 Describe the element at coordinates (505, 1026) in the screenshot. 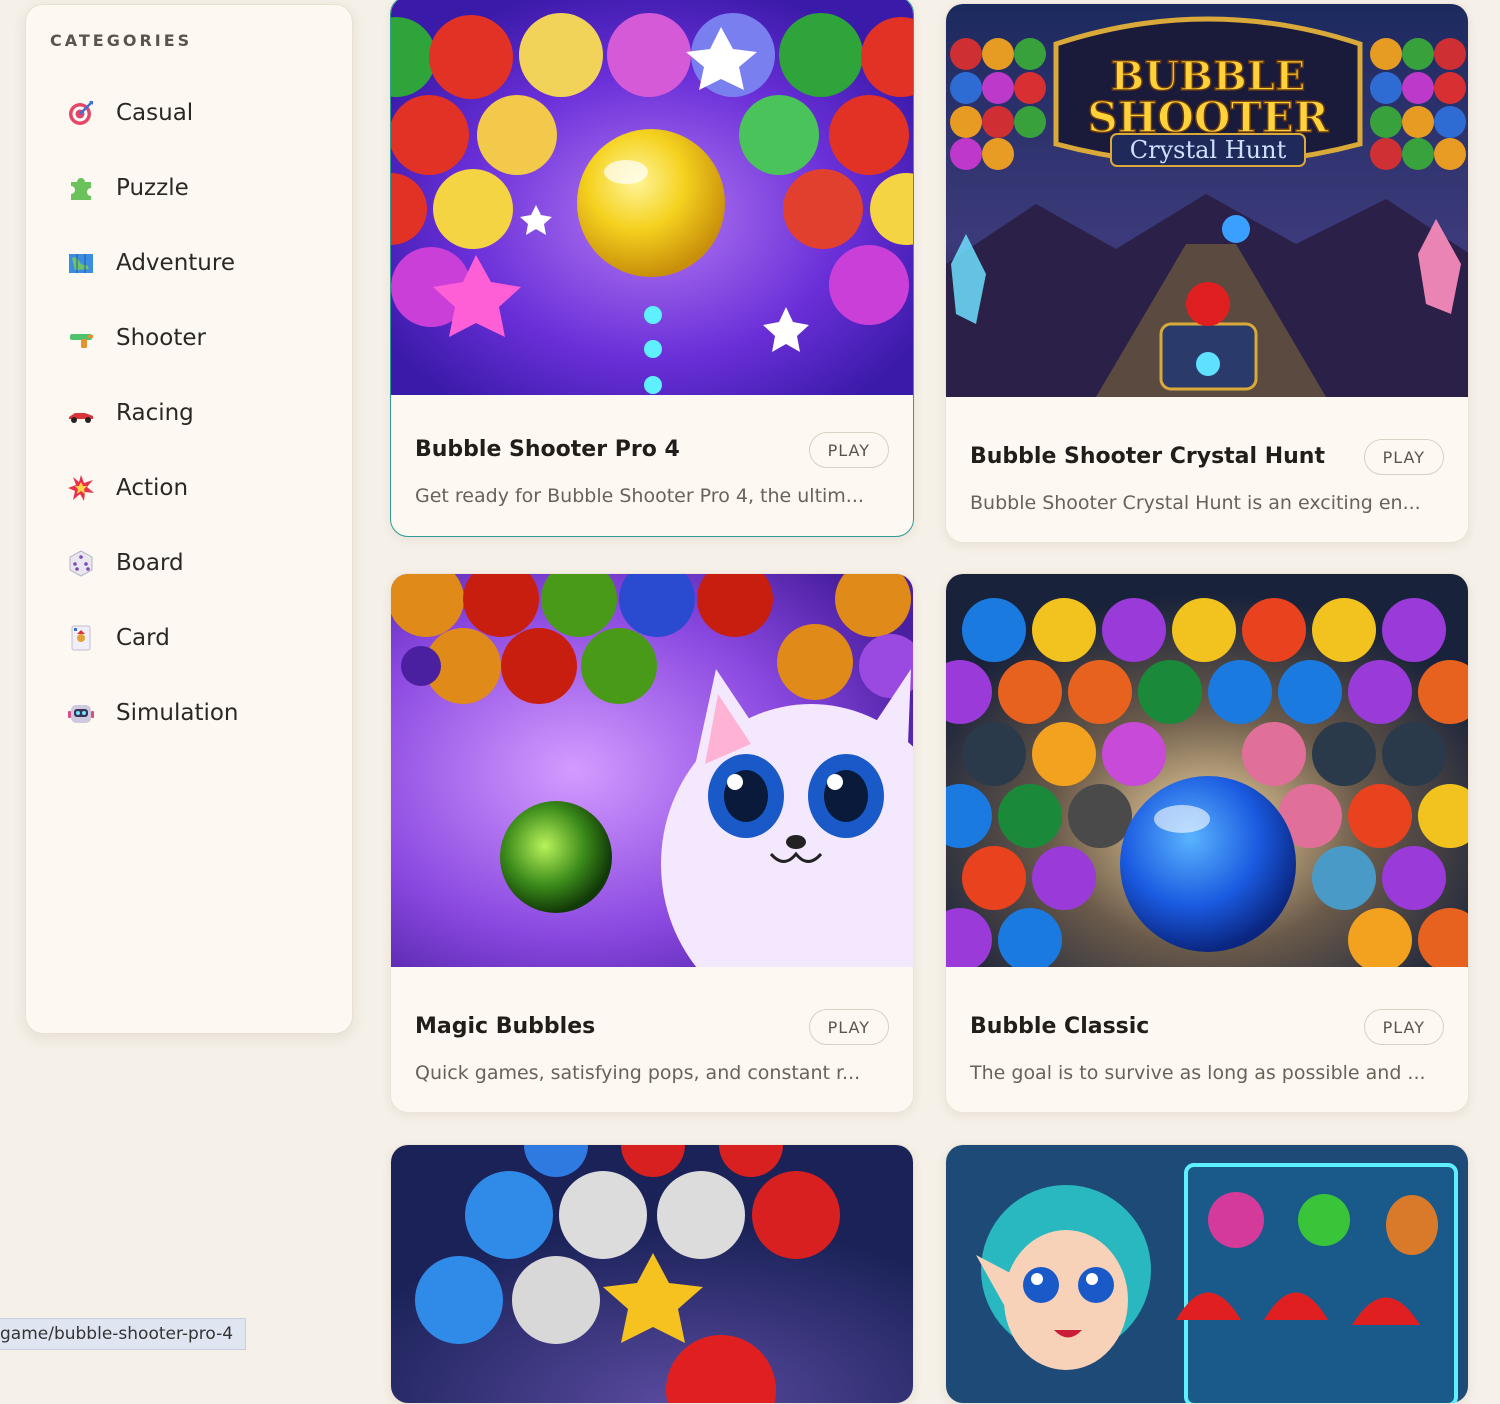

I see `game-title: Magic Bubbles` at that location.